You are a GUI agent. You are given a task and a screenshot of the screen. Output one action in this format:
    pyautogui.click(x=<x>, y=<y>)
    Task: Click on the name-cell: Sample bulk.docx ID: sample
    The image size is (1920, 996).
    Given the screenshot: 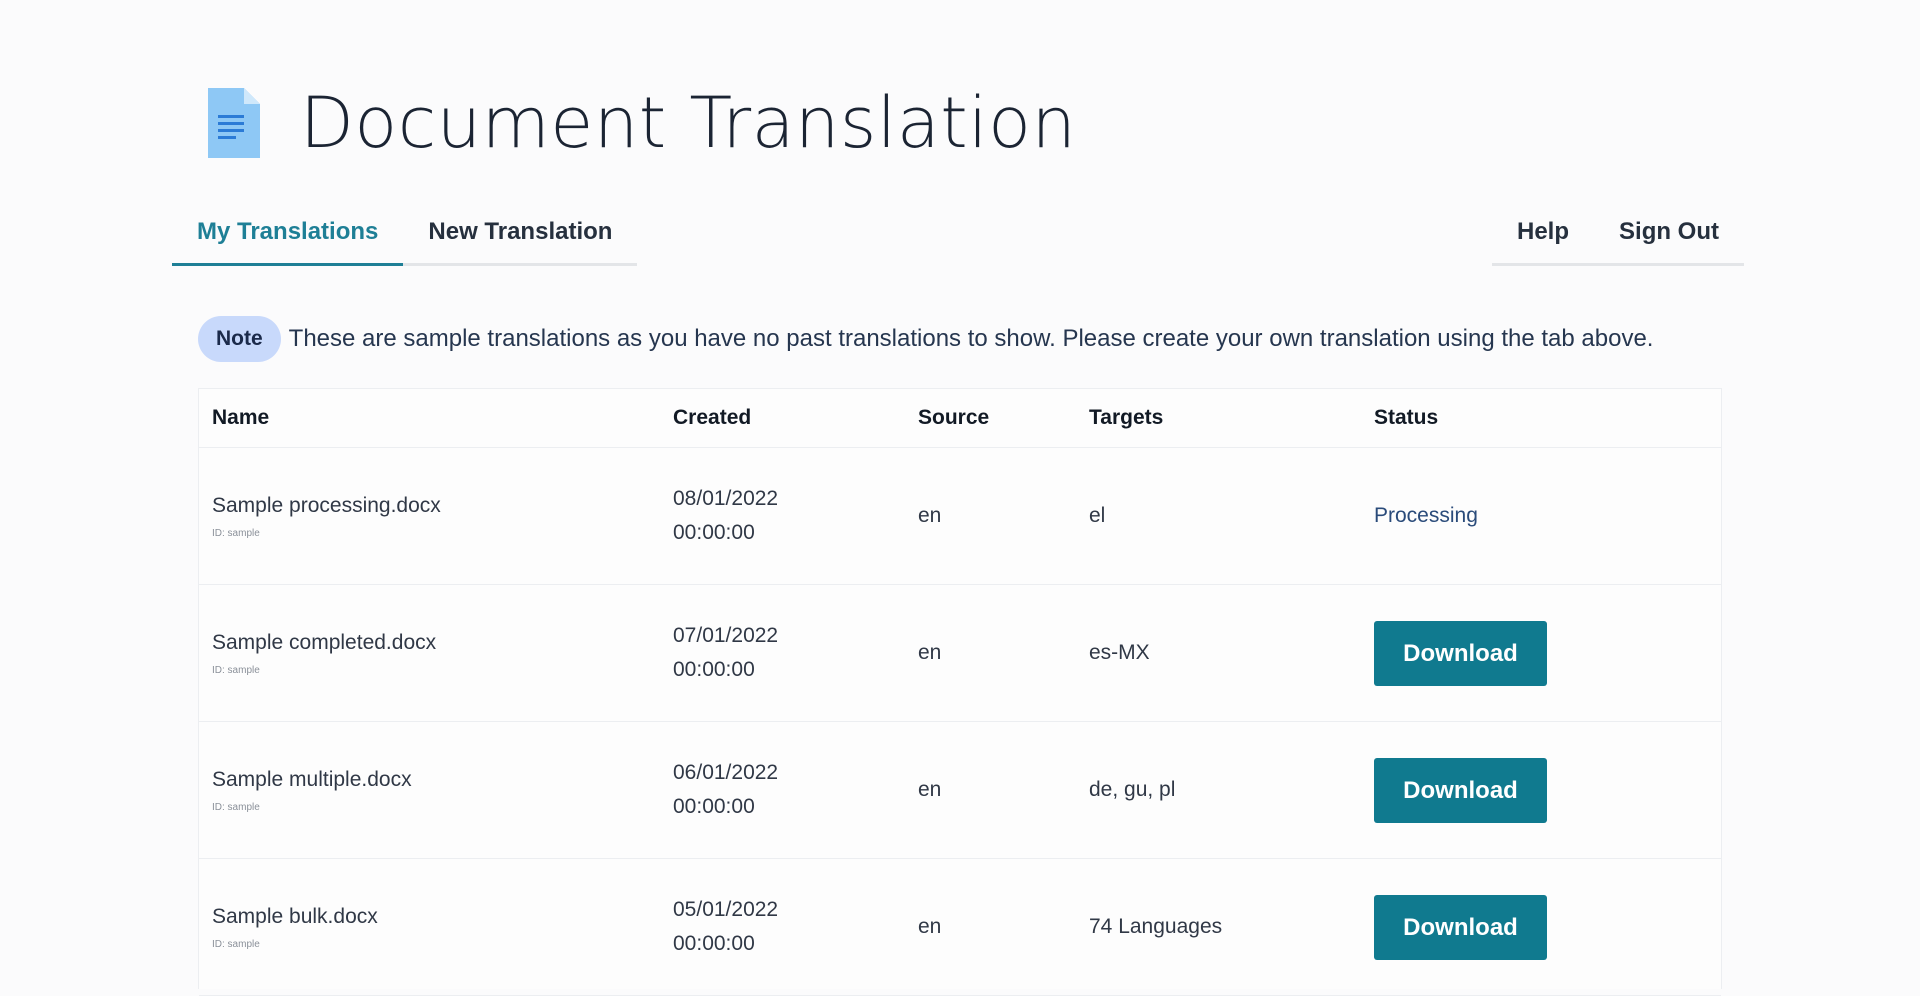 What is the action you would take?
    pyautogui.click(x=429, y=927)
    